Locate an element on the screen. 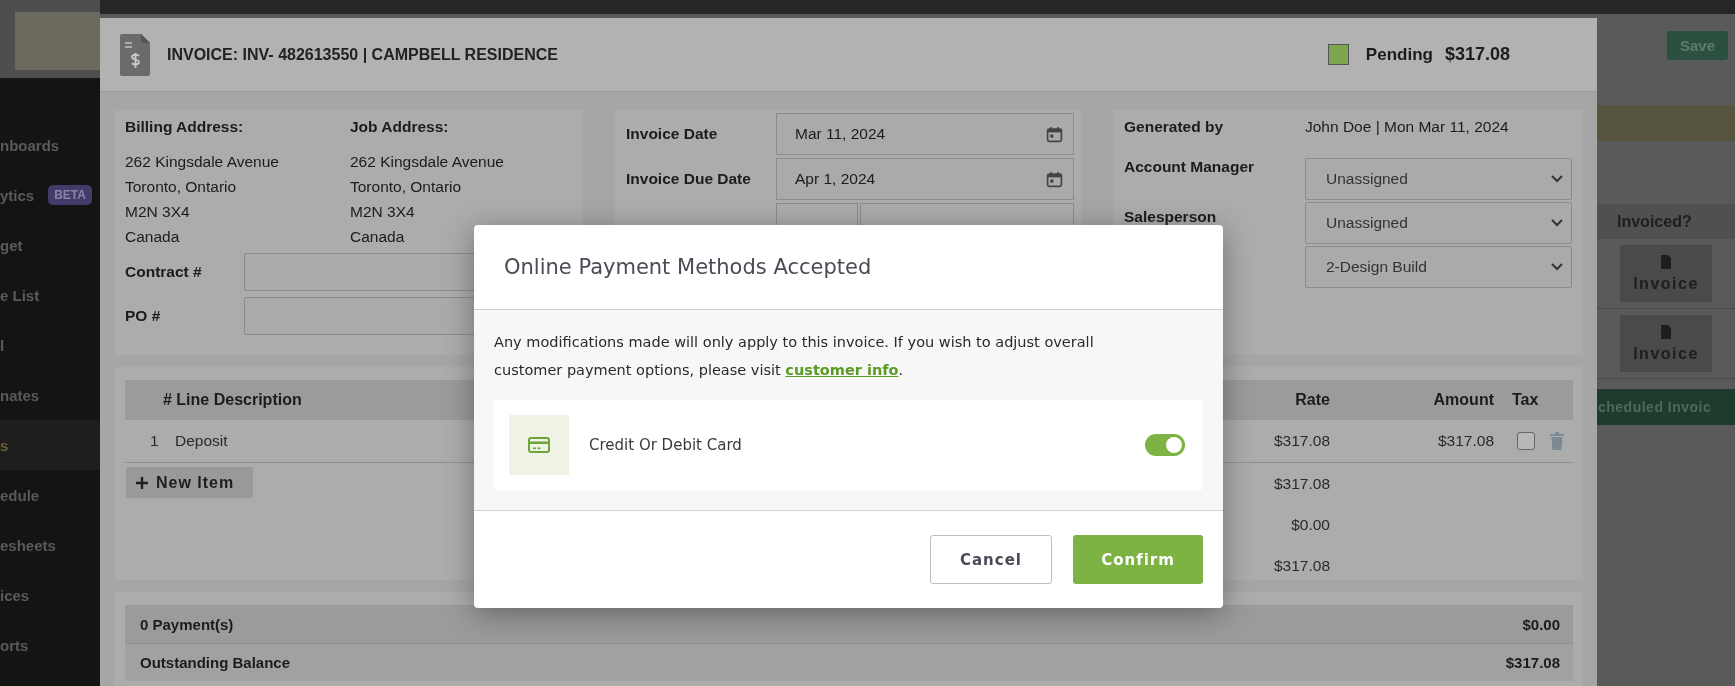 This screenshot has width=1735, height=686. status-label: Pending is located at coordinates (1399, 54).